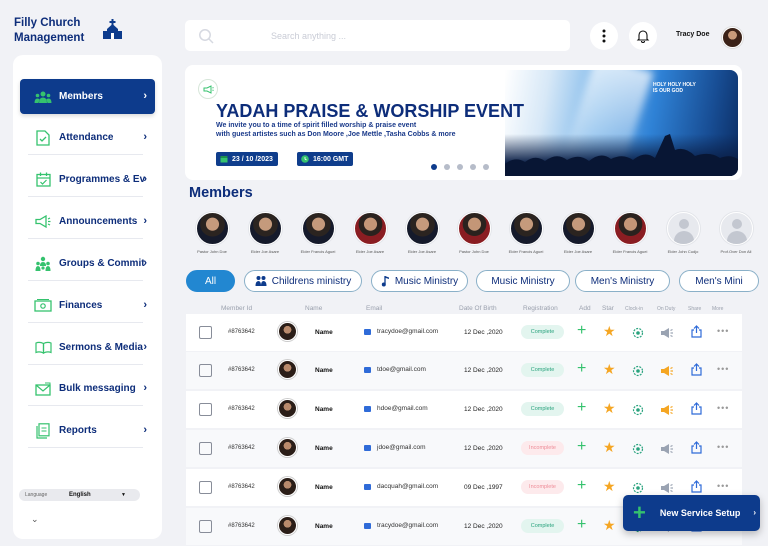  What do you see at coordinates (145, 221) in the screenshot?
I see `chevron-right-icon: ›` at bounding box center [145, 221].